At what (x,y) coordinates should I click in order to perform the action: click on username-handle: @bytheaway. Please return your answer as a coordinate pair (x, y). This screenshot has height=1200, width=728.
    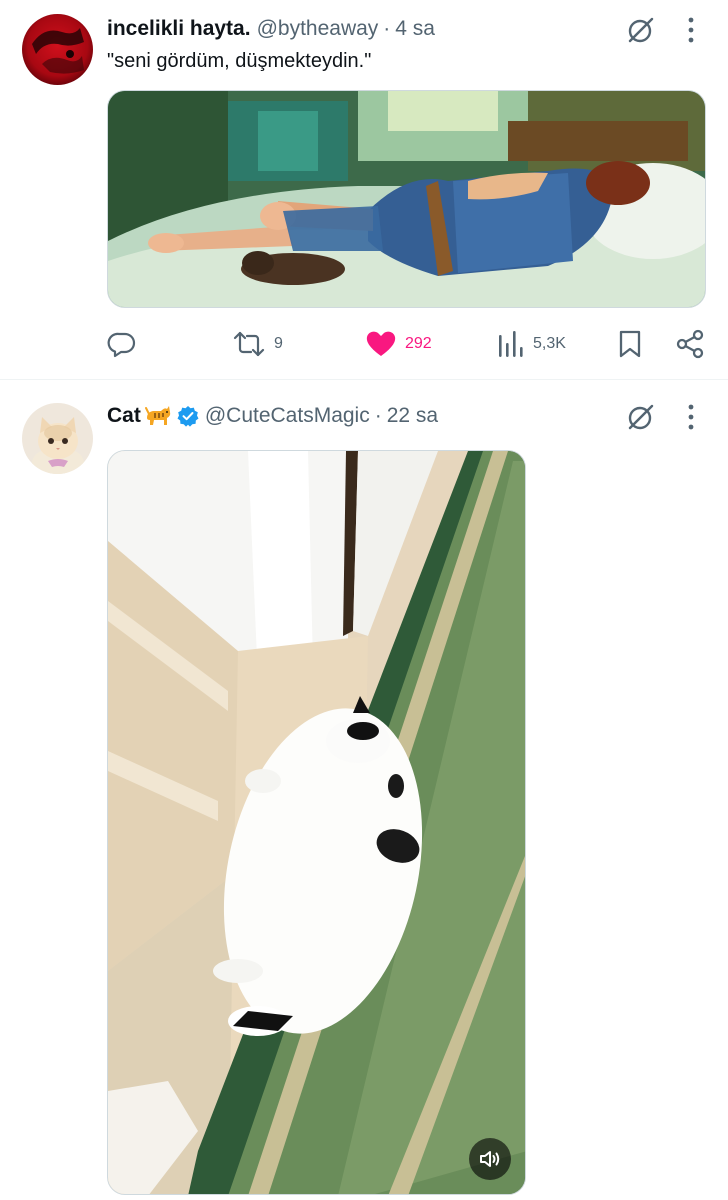
    Looking at the image, I should click on (318, 29).